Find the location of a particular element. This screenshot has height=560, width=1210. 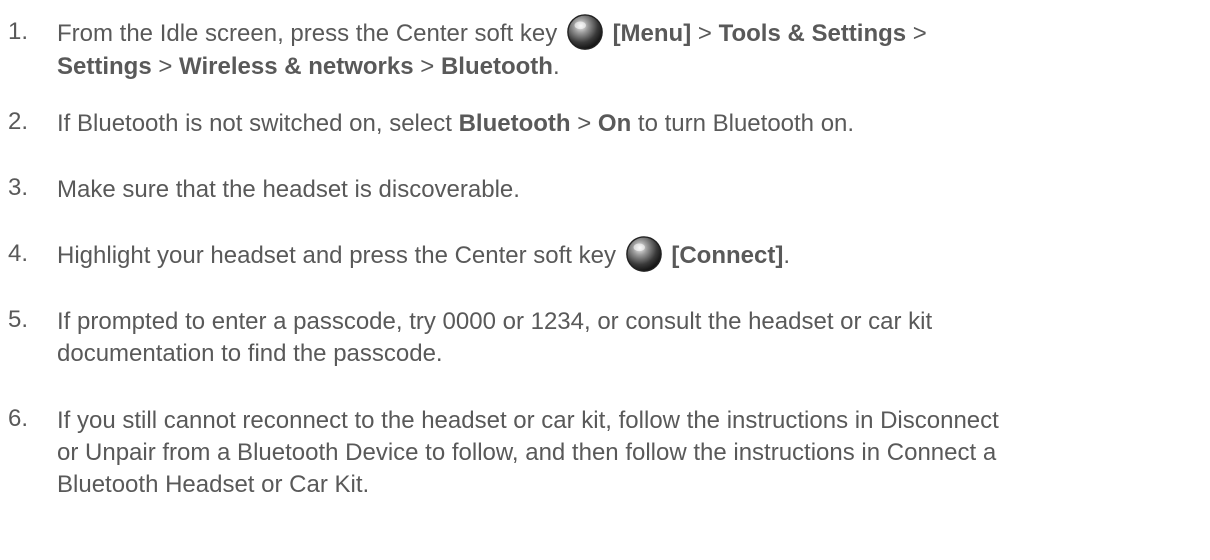

step-number: 2. is located at coordinates (18, 121).